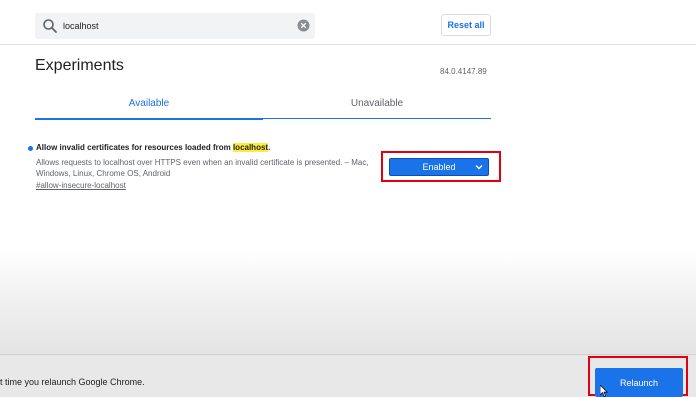 The image size is (696, 397). Describe the element at coordinates (50, 26) in the screenshot. I see `search-icon` at that location.